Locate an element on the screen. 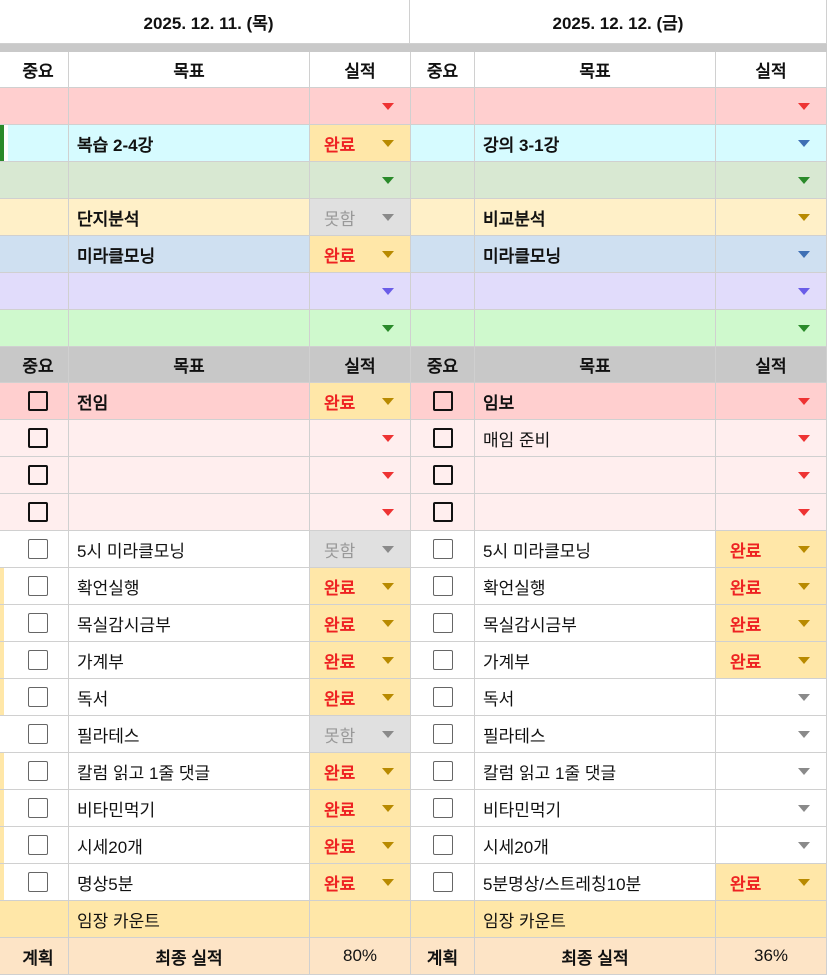 The image size is (827, 975). goal-cell-day2: 임보 is located at coordinates (595, 401).